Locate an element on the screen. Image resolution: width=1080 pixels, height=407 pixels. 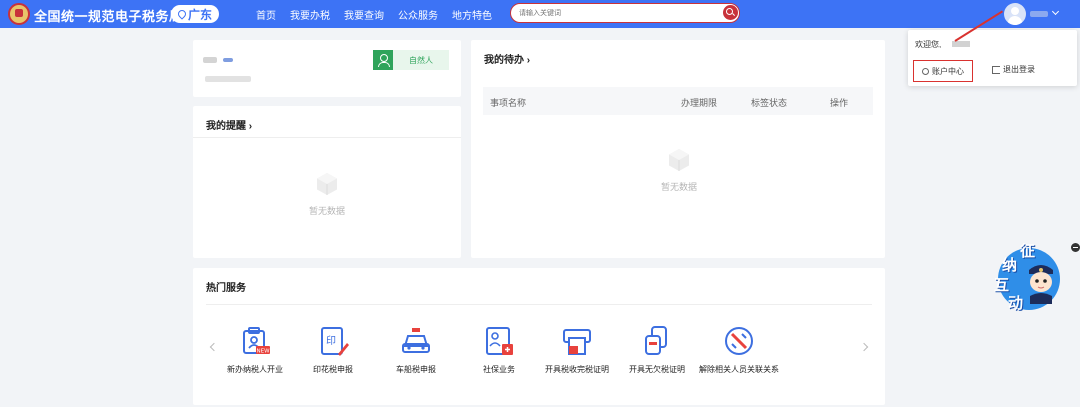
reminders-empty: 暂无数据 is located at coordinates (327, 193).